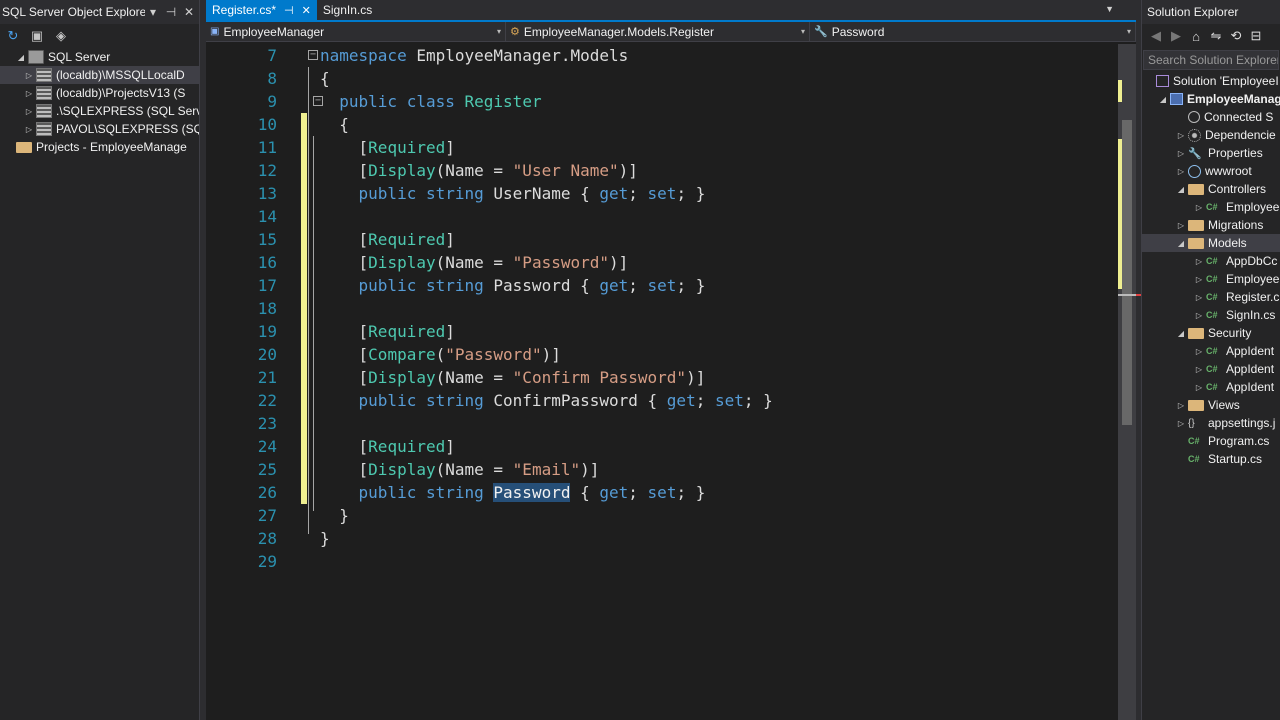  I want to click on member-dropdown: 🔧 Password ▾, so click(973, 31).